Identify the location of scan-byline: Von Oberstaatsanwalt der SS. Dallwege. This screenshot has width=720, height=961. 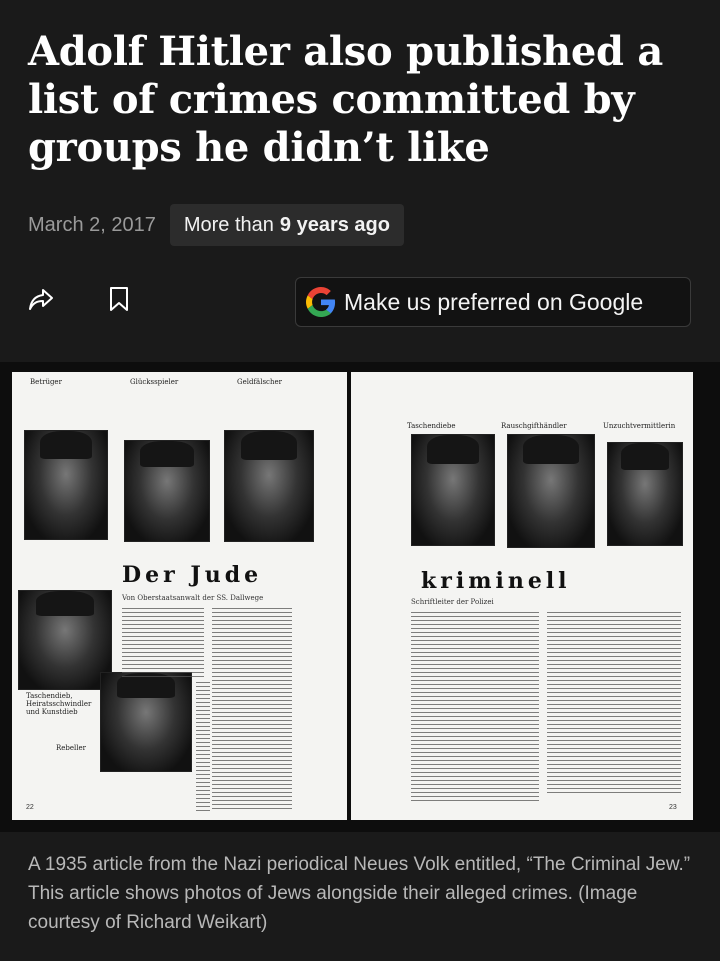
(193, 598).